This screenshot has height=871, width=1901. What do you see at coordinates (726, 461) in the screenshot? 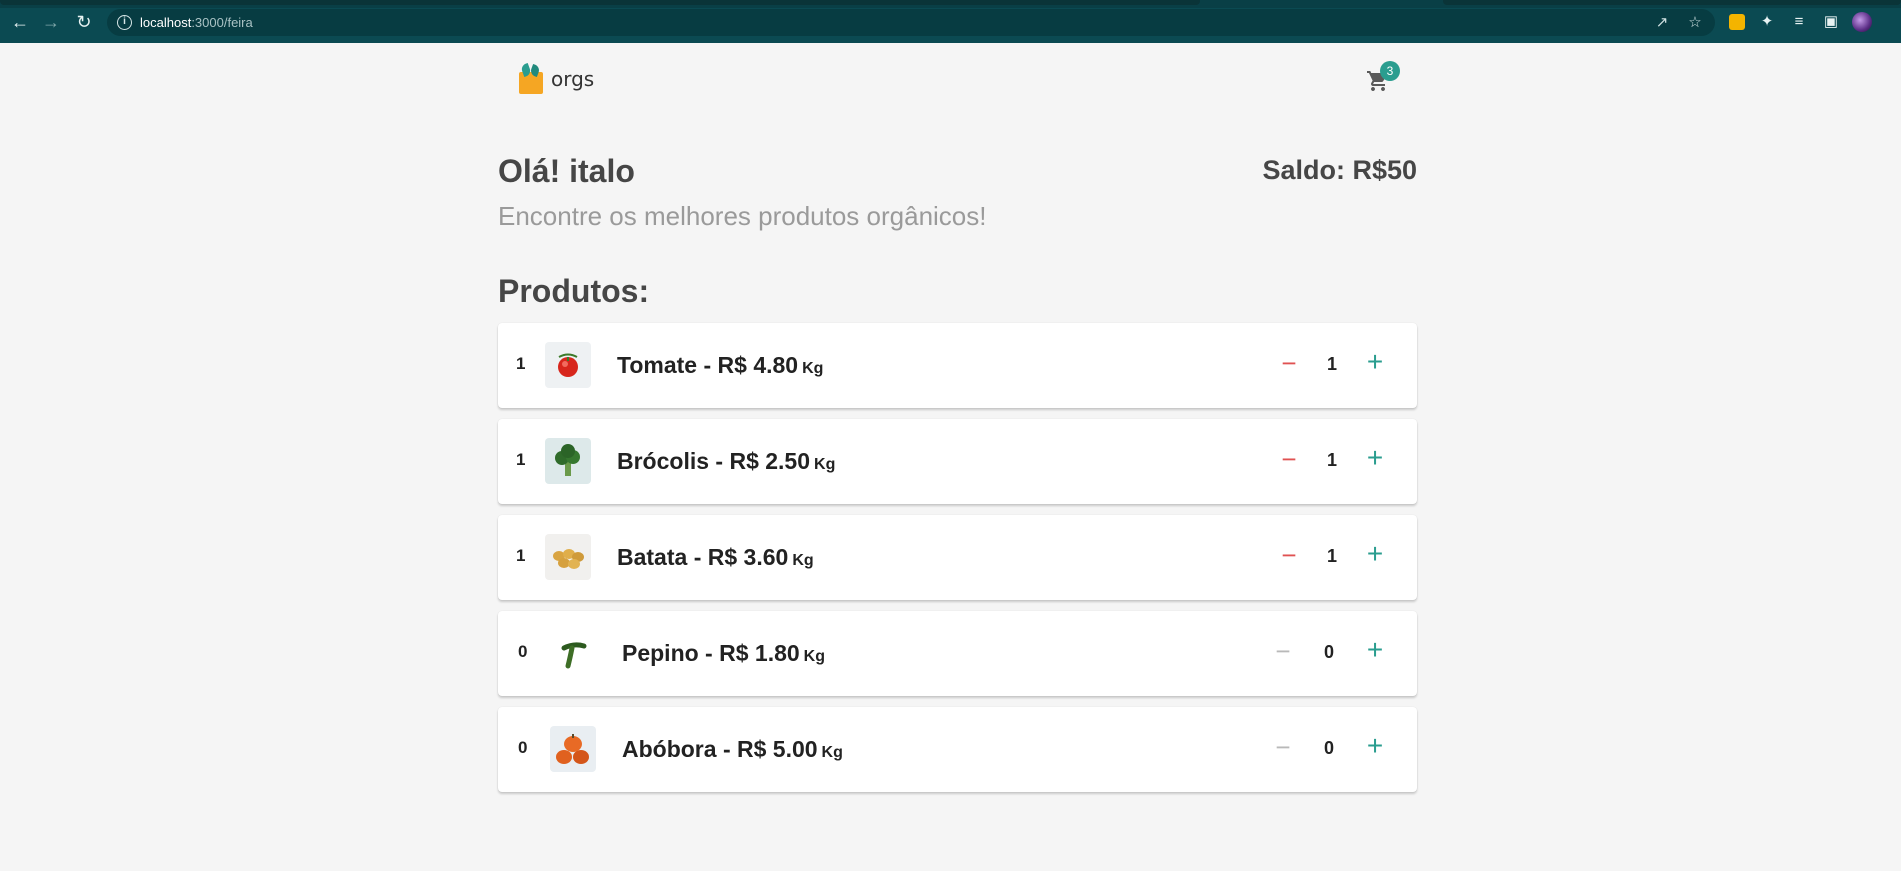
I see `product-name: Brócolis - R$ 2.50 Kg` at bounding box center [726, 461].